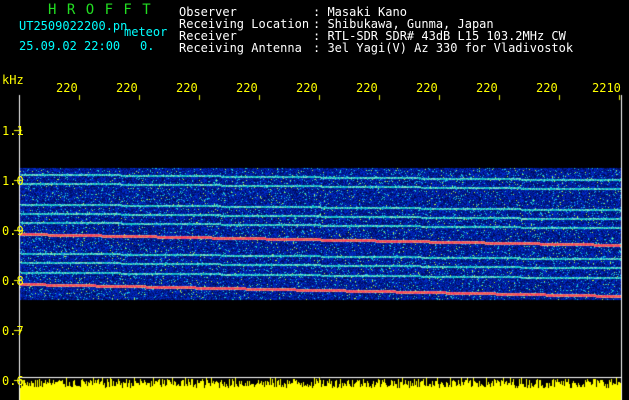 Image resolution: width=629 pixels, height=400 pixels. Describe the element at coordinates (13, 231) in the screenshot. I see `y-tick-label: 0.9` at that location.